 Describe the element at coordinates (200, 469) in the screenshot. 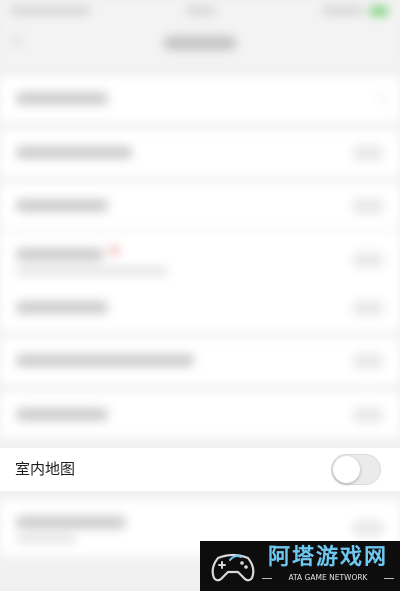

I see `indoor-map-setting-row: 室内地图` at that location.